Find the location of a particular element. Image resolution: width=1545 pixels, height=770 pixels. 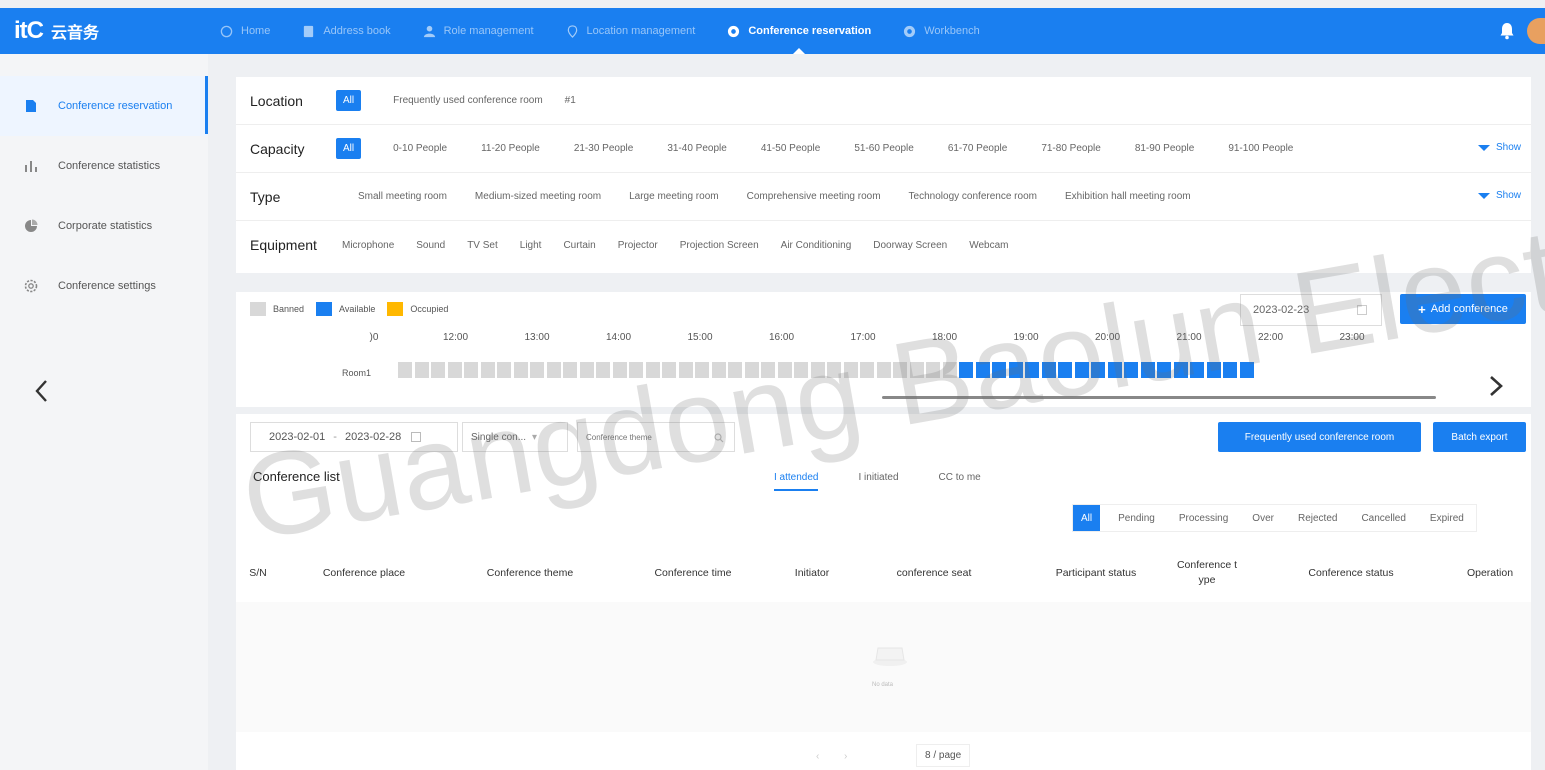

filter-option: Small meeting room is located at coordinates (402, 196).